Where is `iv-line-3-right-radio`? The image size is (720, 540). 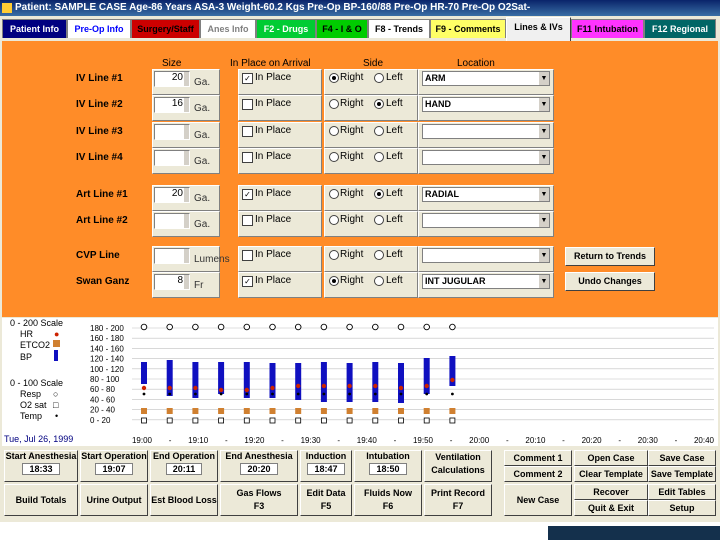
iv-line-3-right-radio is located at coordinates (334, 131).